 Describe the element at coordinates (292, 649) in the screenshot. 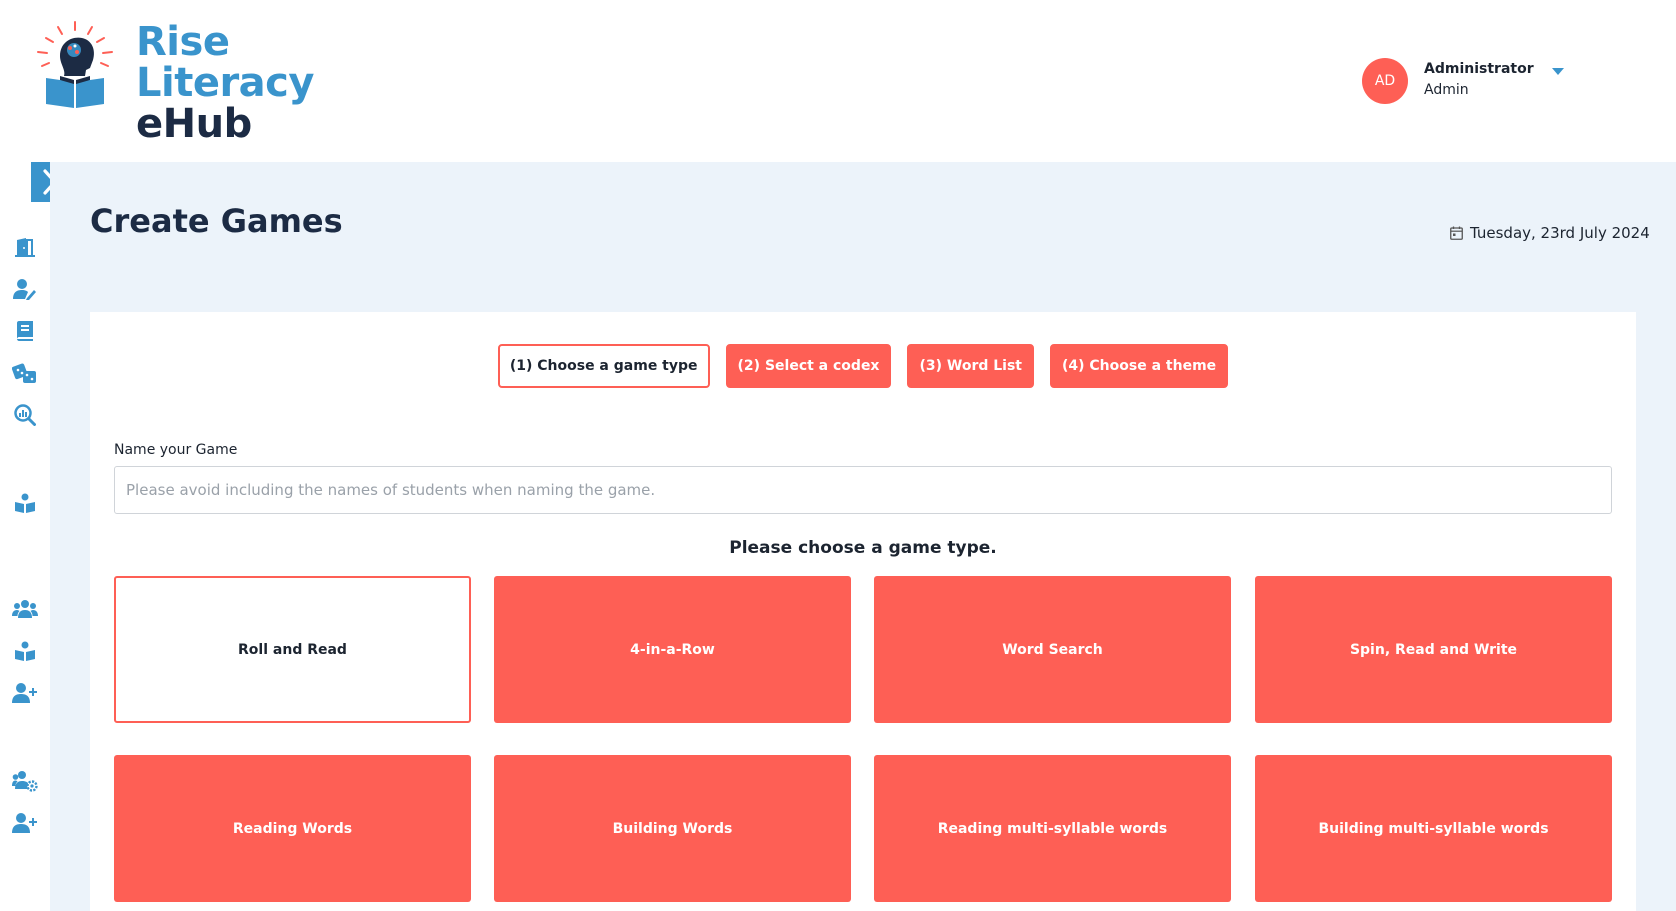

I see `game-type-roll-and-read: Roll and Read` at that location.